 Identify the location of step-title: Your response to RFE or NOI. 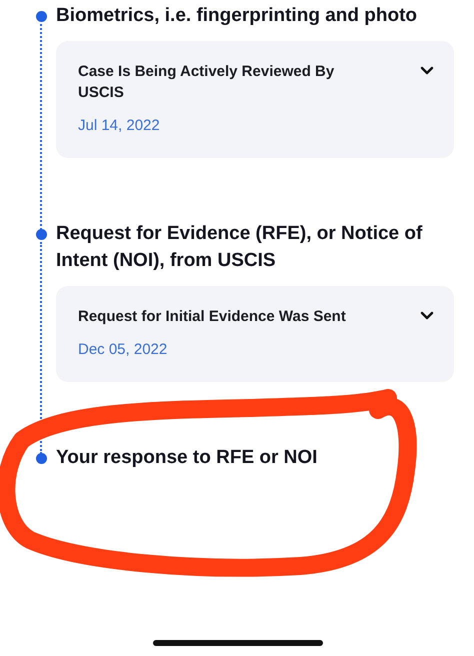
(187, 458).